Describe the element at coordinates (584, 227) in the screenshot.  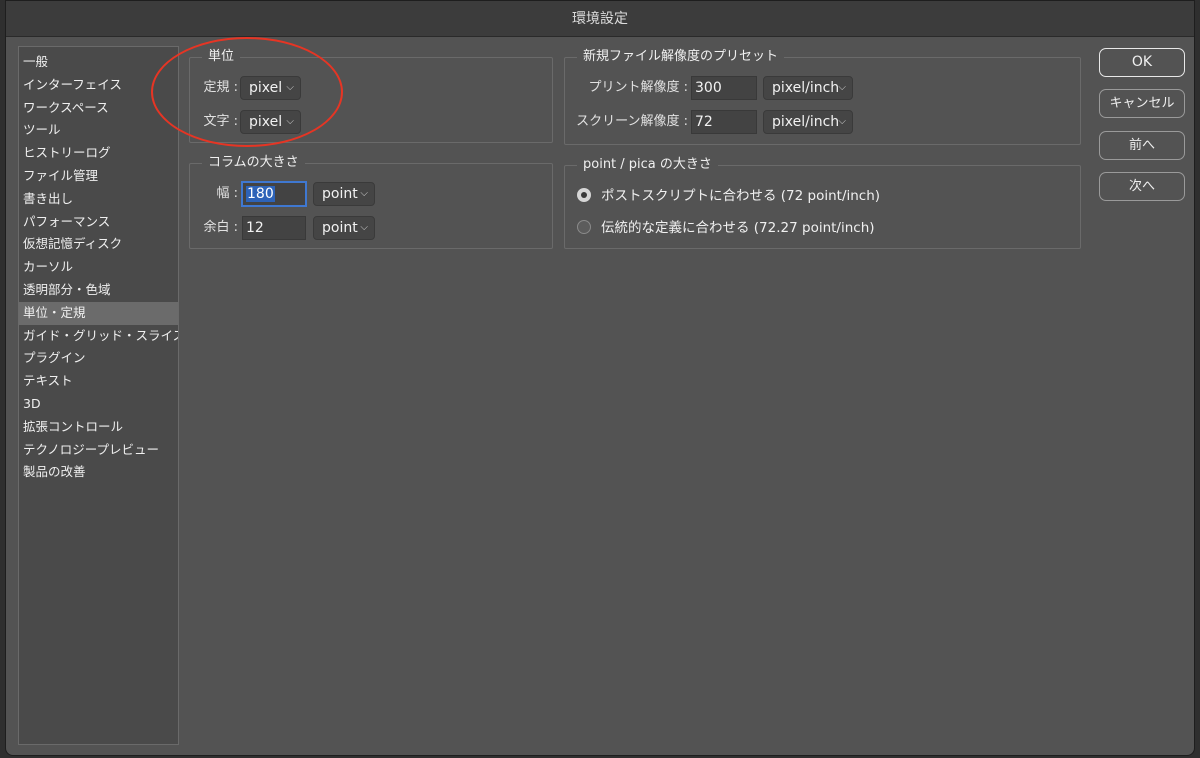
I see `radio-unselected-icon` at that location.